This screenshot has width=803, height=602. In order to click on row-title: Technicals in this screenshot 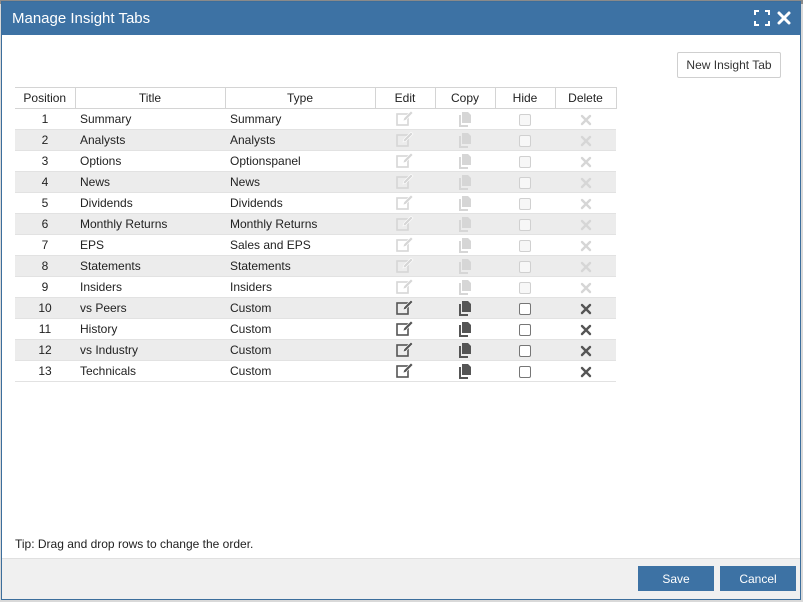, I will do `click(150, 371)`.